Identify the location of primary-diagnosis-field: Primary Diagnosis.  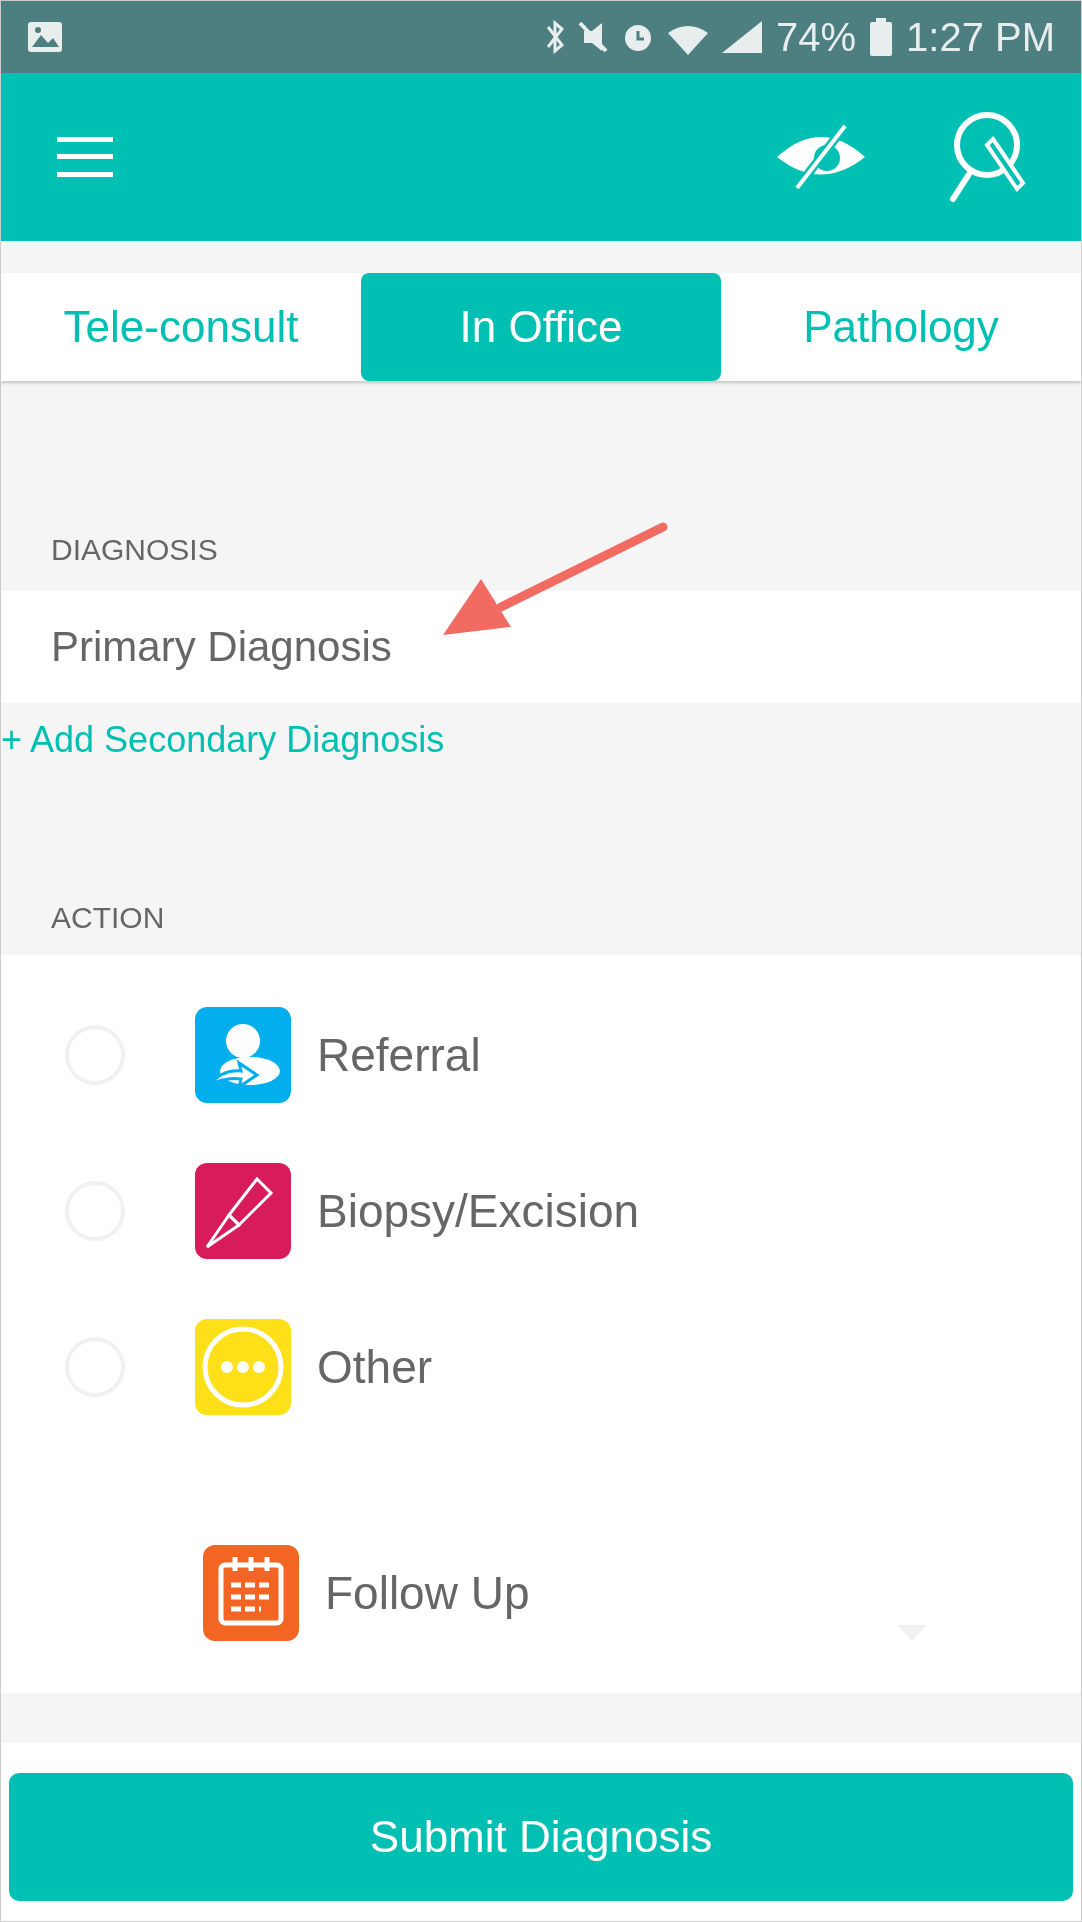
(541, 647).